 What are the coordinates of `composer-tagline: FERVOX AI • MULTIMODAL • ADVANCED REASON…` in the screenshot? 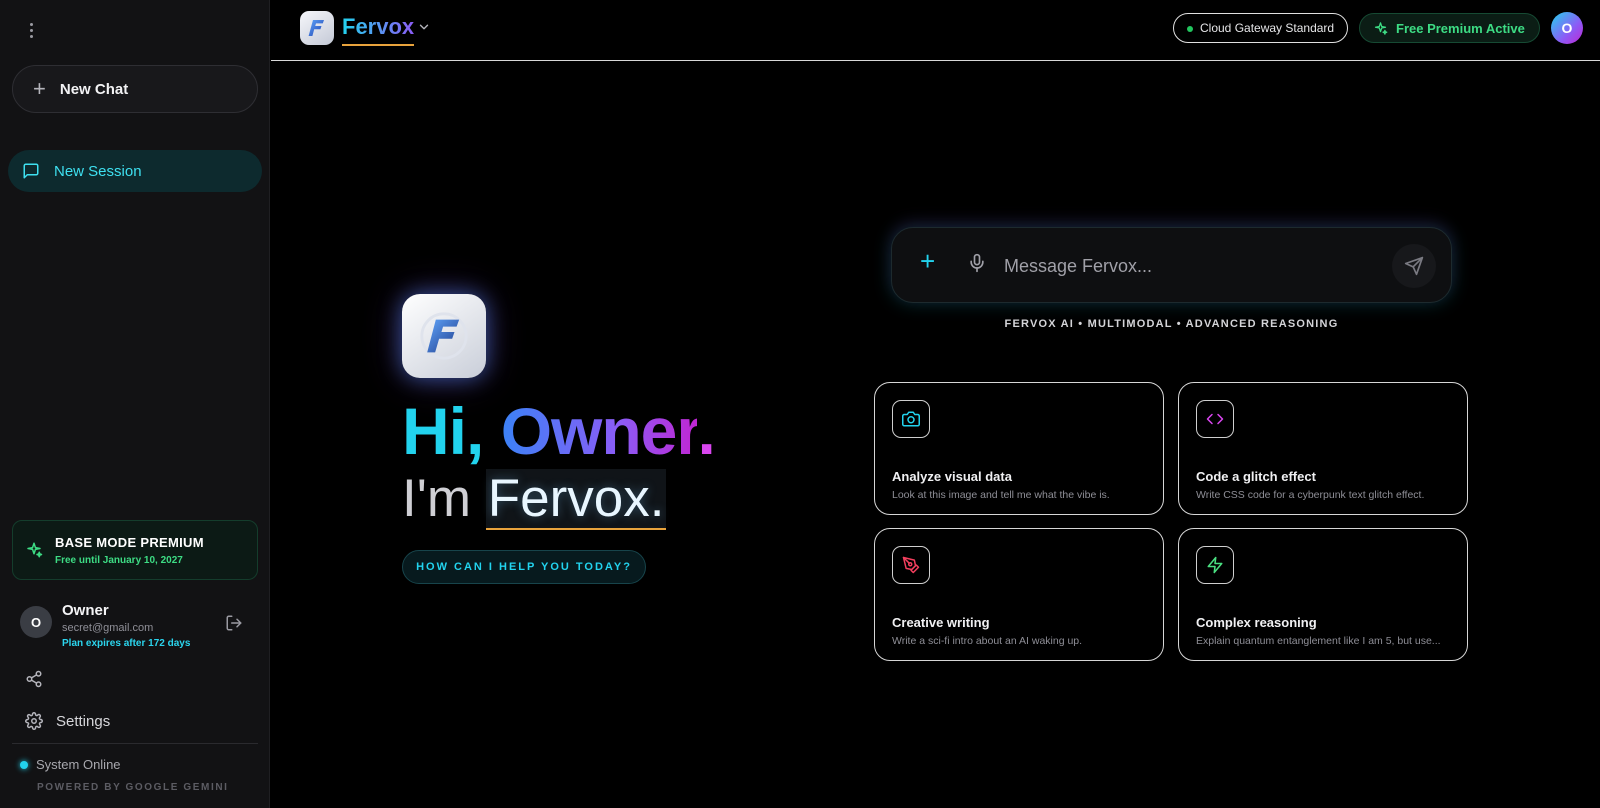 It's located at (1171, 324).